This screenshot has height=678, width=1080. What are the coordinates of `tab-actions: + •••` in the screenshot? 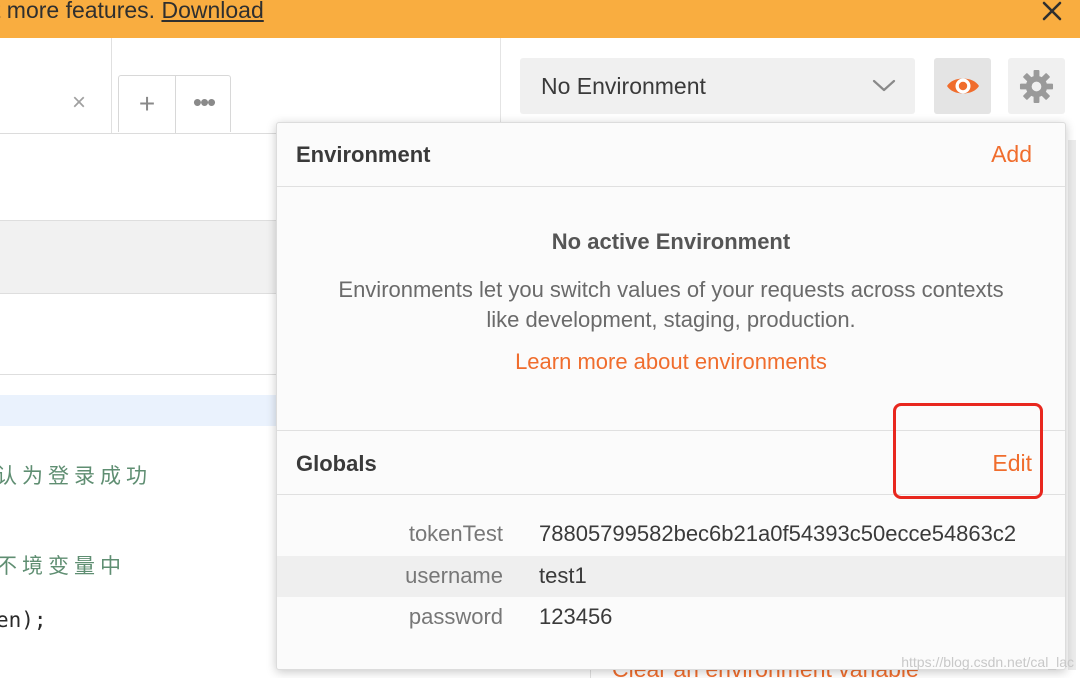 It's located at (174, 104).